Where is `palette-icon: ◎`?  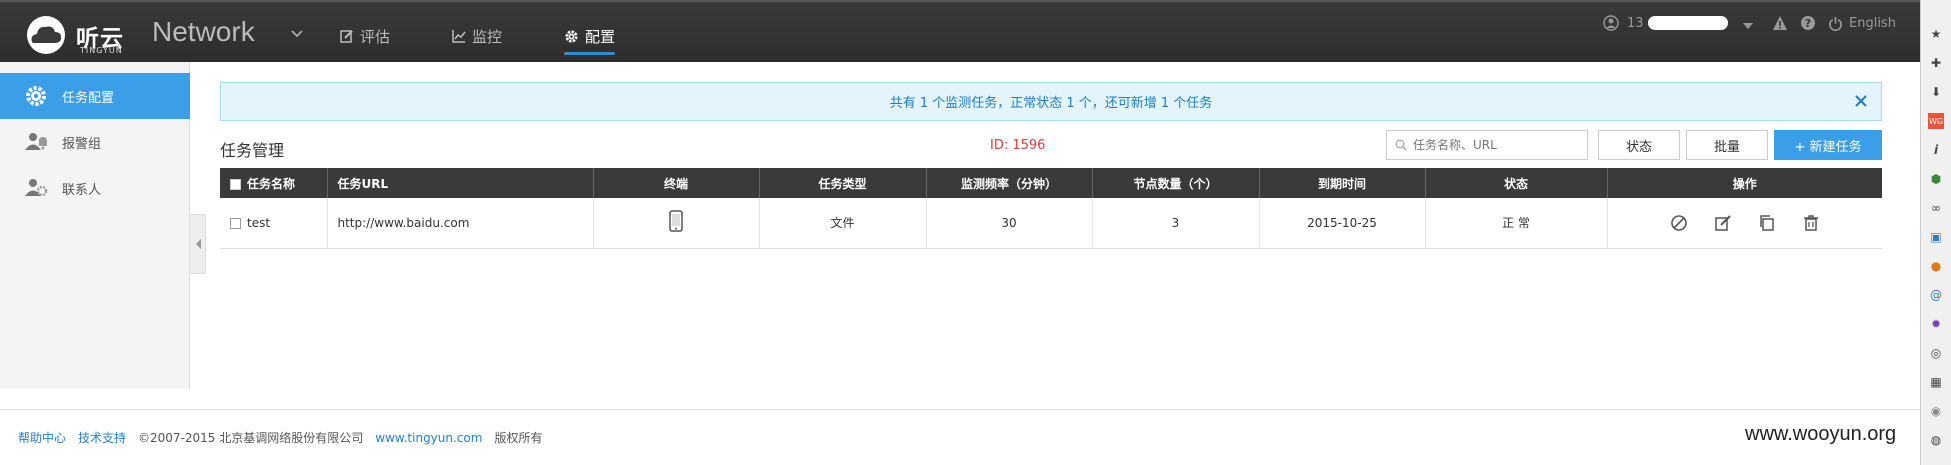 palette-icon: ◎ is located at coordinates (1936, 353).